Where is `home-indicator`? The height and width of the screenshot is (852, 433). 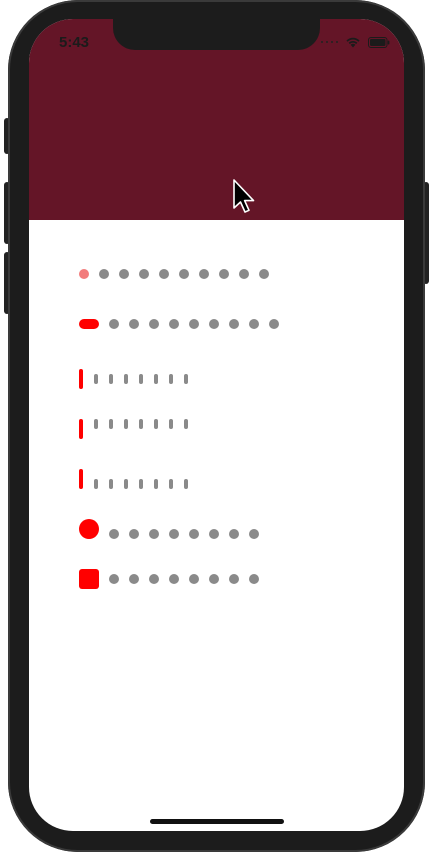
home-indicator is located at coordinates (217, 821).